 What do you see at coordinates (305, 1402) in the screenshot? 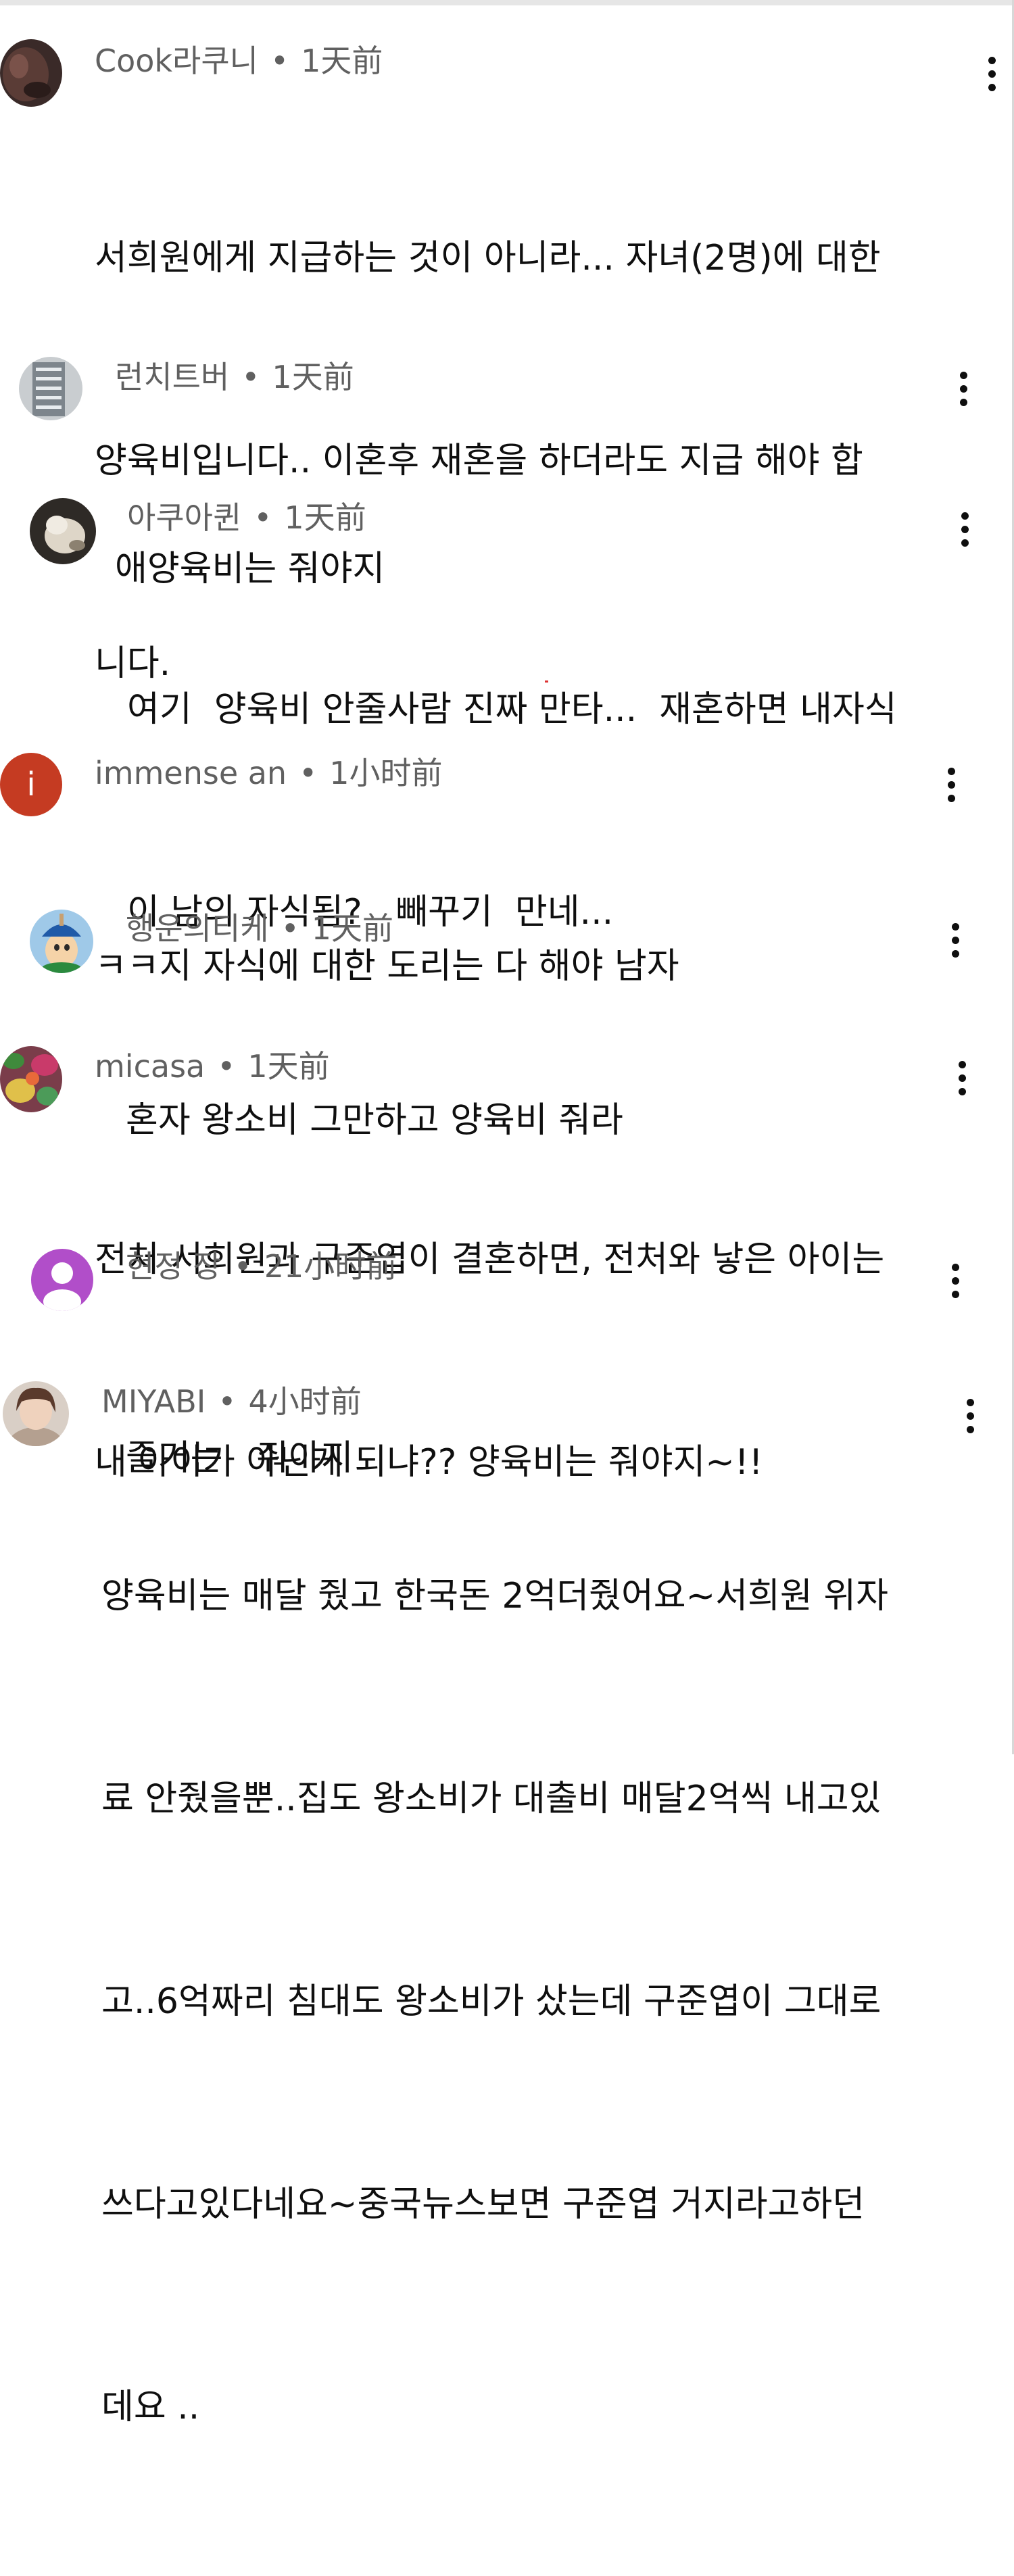
I see `comment-time: 4小时前` at bounding box center [305, 1402].